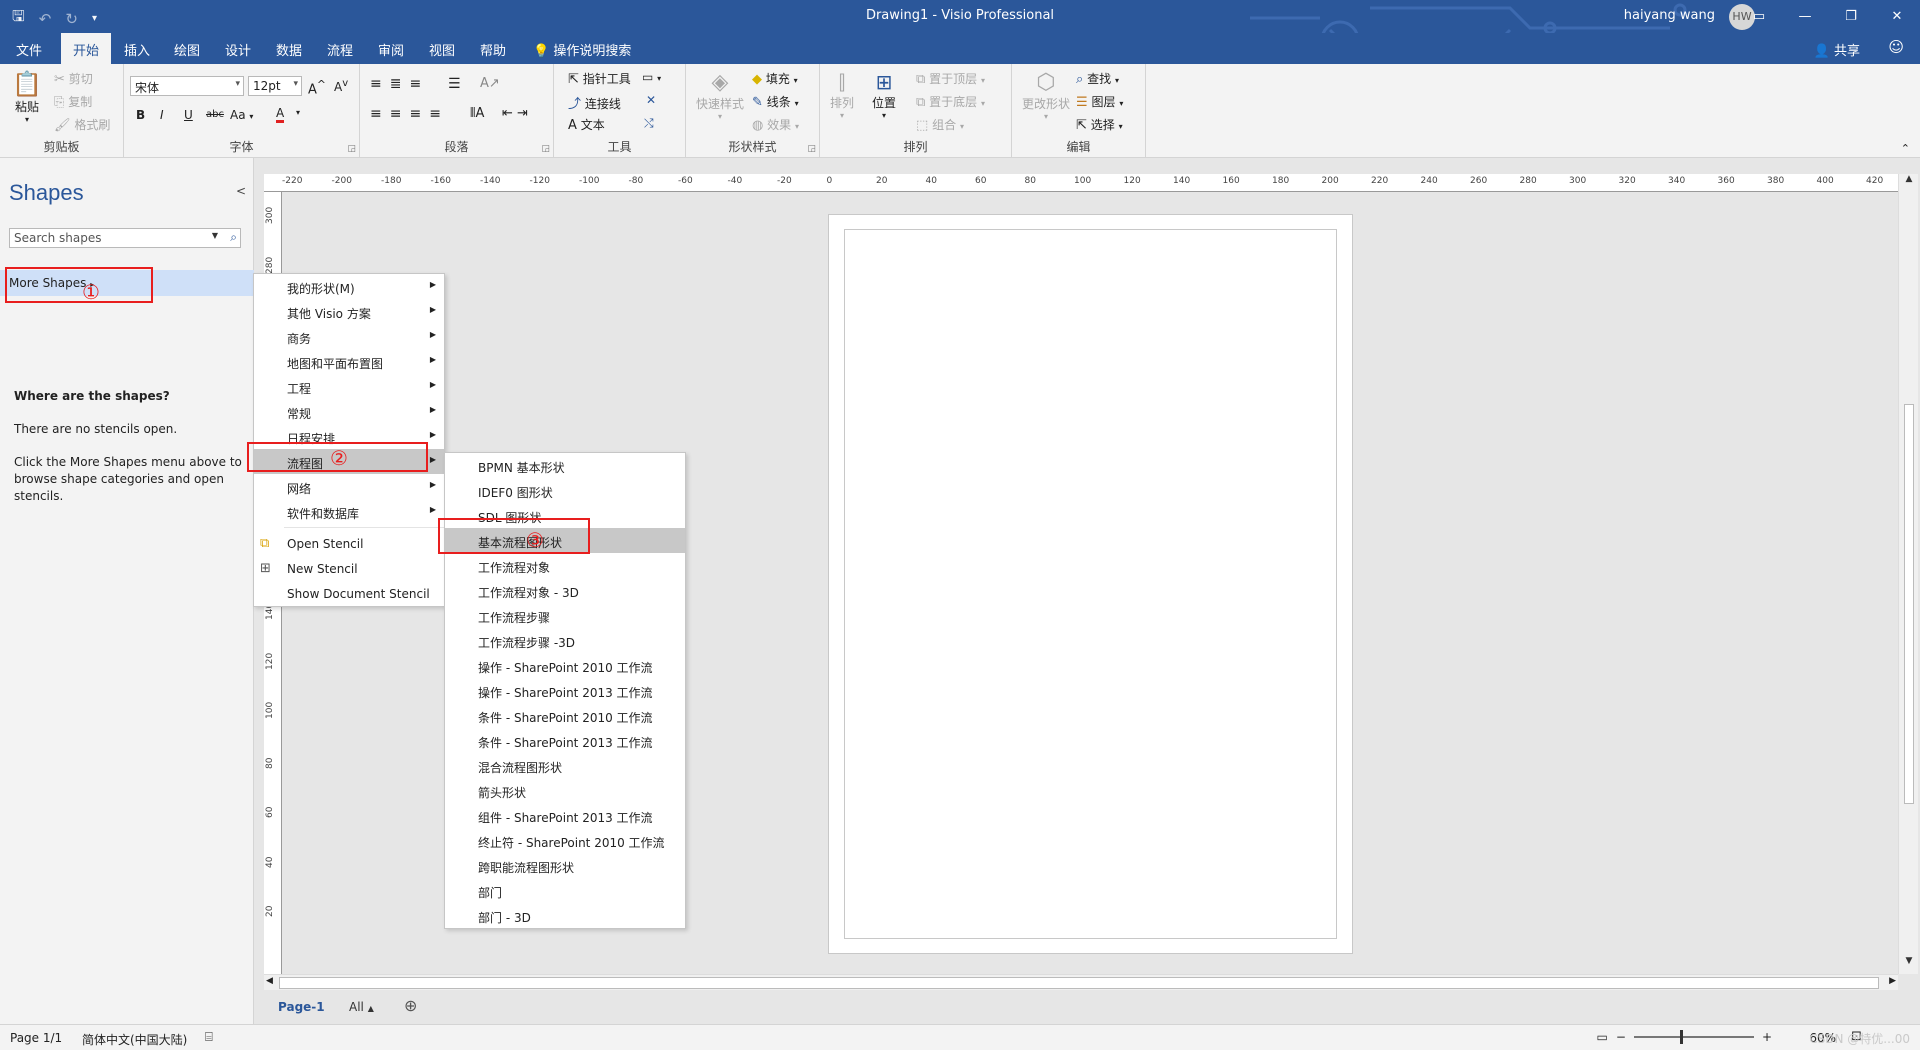  I want to click on flowchart-stencil-item: 工作流程对象 - 3D, so click(565, 590).